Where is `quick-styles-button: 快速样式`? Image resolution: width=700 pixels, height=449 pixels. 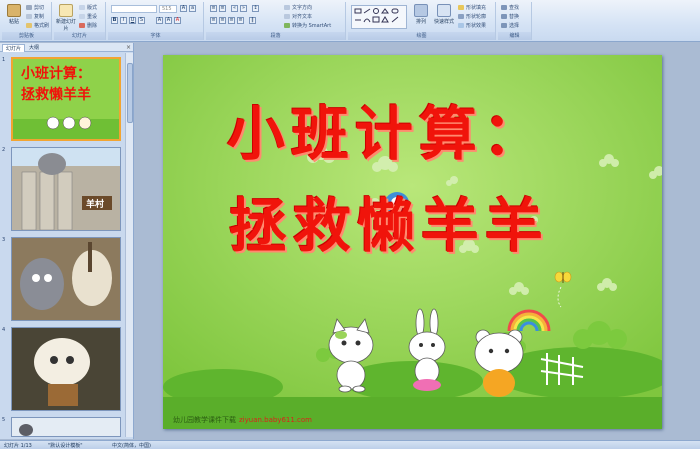 quick-styles-button: 快速样式 is located at coordinates (444, 17).